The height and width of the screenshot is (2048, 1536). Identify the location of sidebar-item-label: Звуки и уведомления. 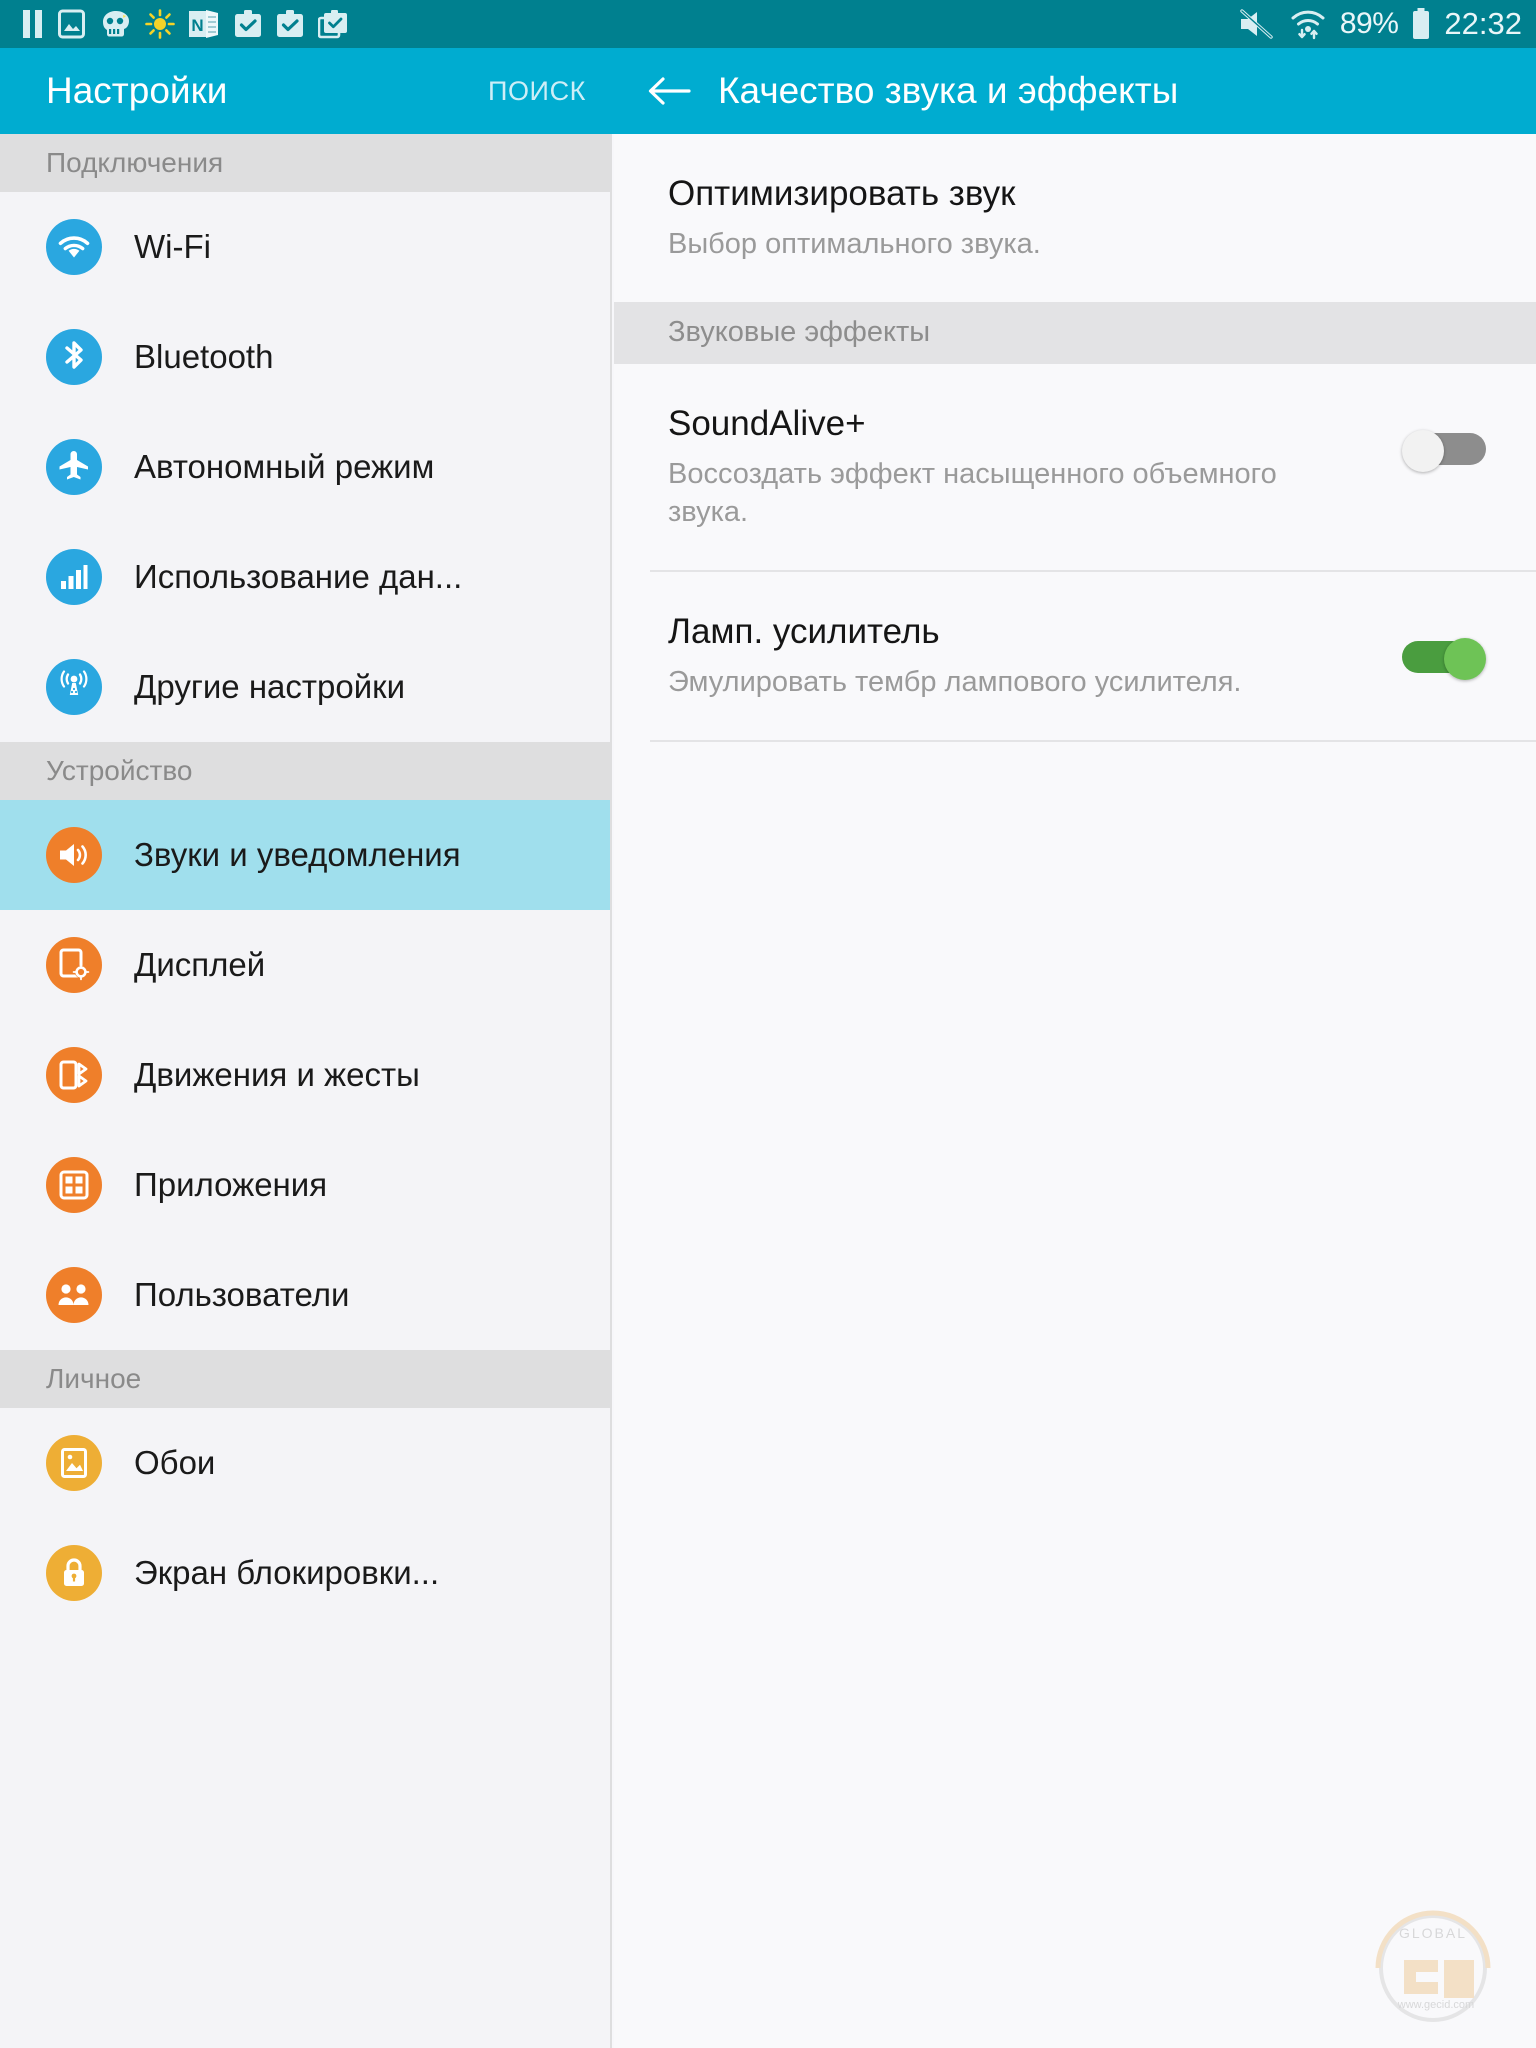
(297, 854).